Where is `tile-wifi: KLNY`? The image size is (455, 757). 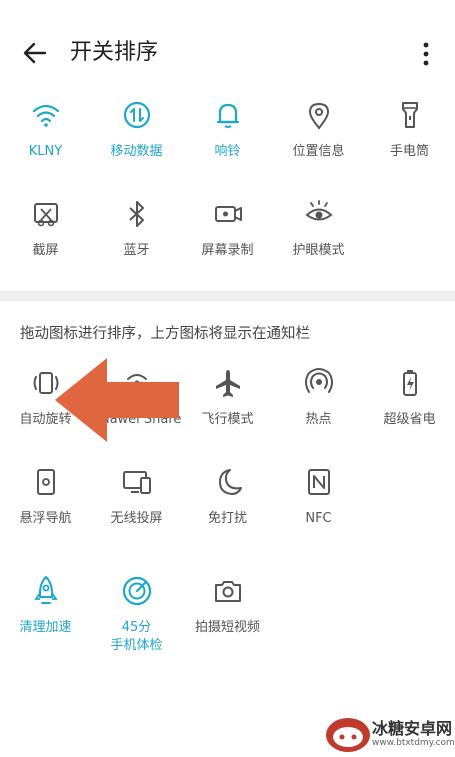 tile-wifi: KLNY is located at coordinates (45, 129).